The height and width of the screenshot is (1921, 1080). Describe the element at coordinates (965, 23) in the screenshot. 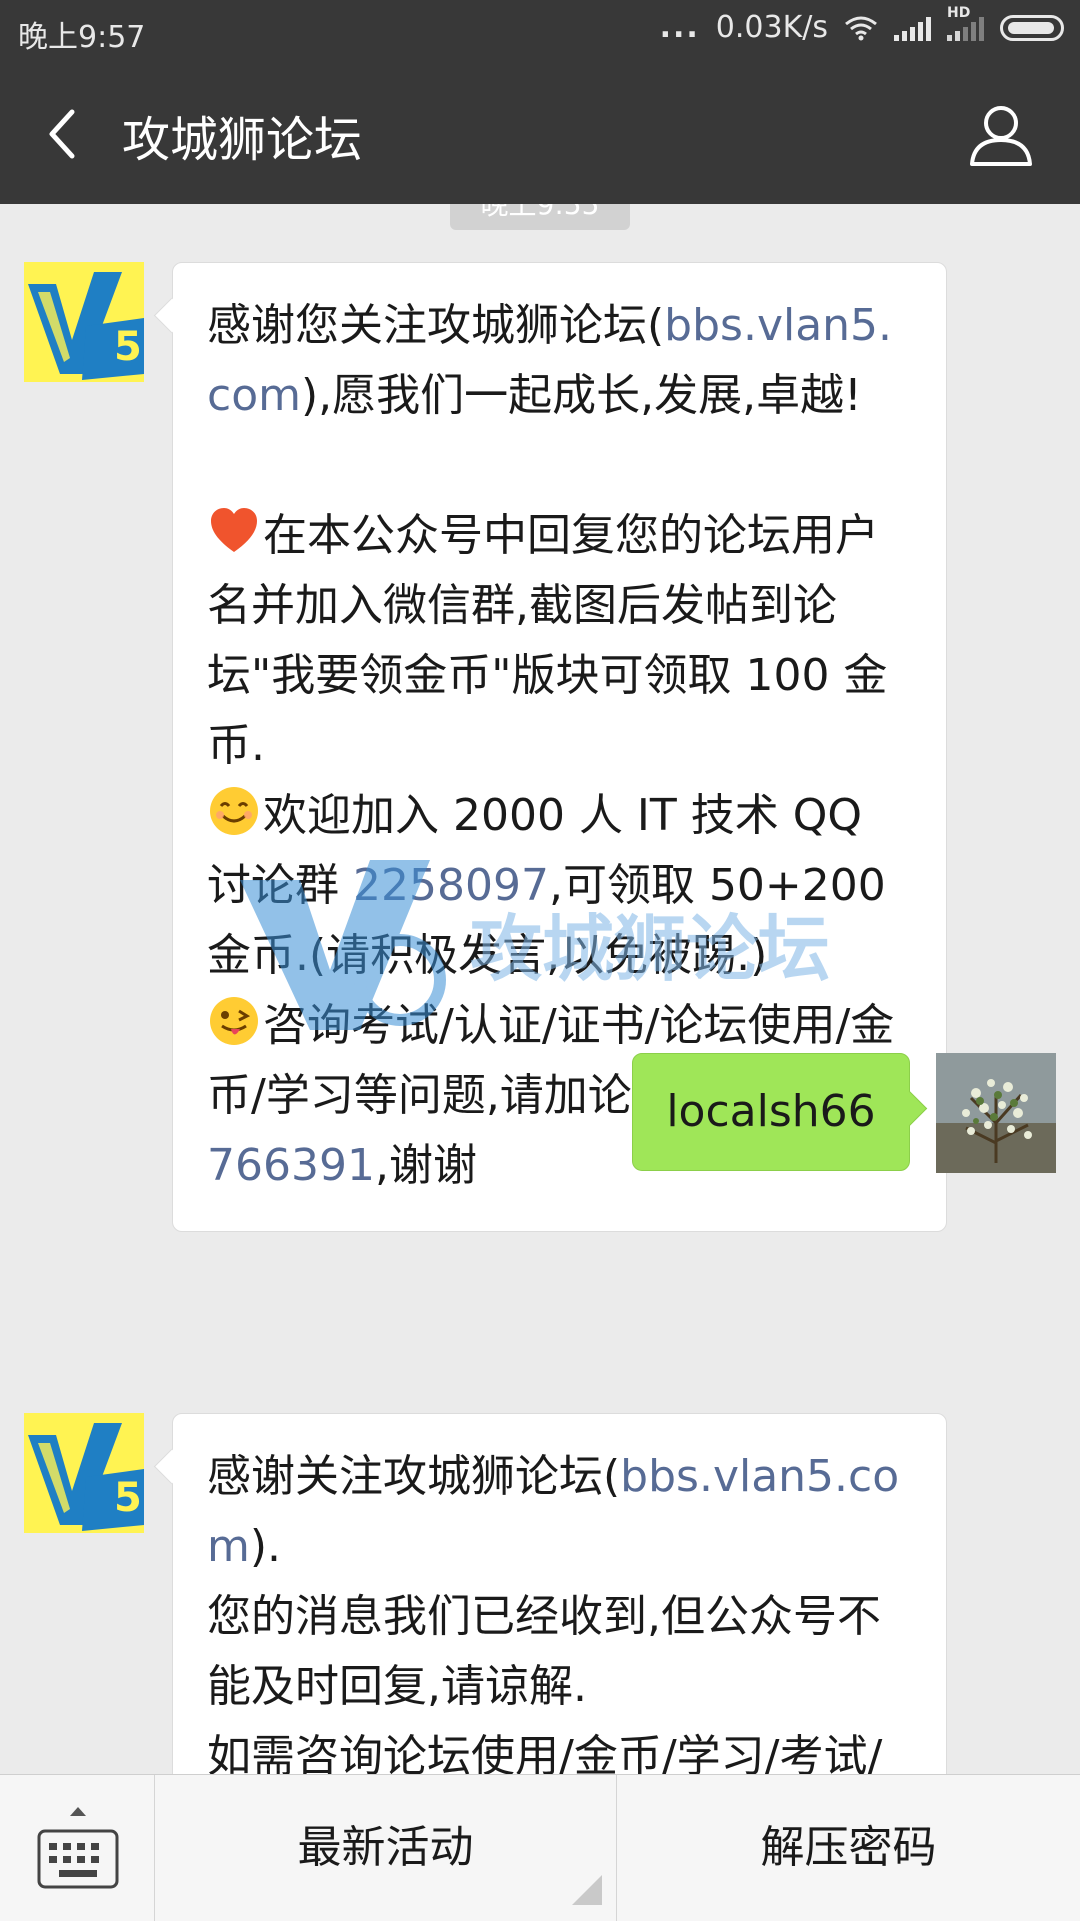

I see `hd-signal-icon: HD` at that location.